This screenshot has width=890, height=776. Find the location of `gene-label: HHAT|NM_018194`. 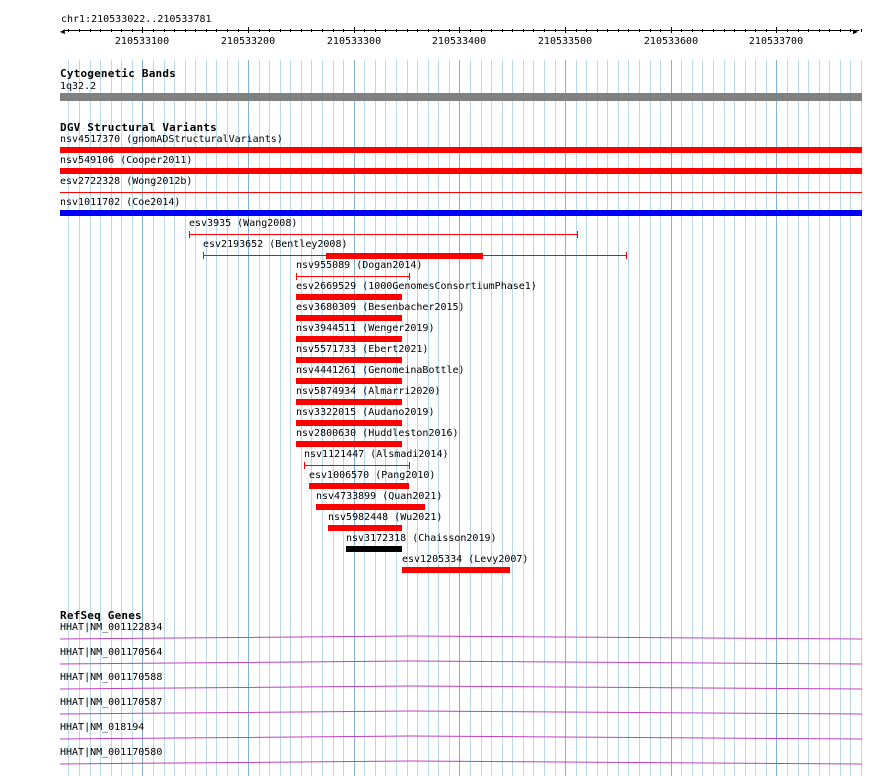

gene-label: HHAT|NM_018194 is located at coordinates (102, 727).